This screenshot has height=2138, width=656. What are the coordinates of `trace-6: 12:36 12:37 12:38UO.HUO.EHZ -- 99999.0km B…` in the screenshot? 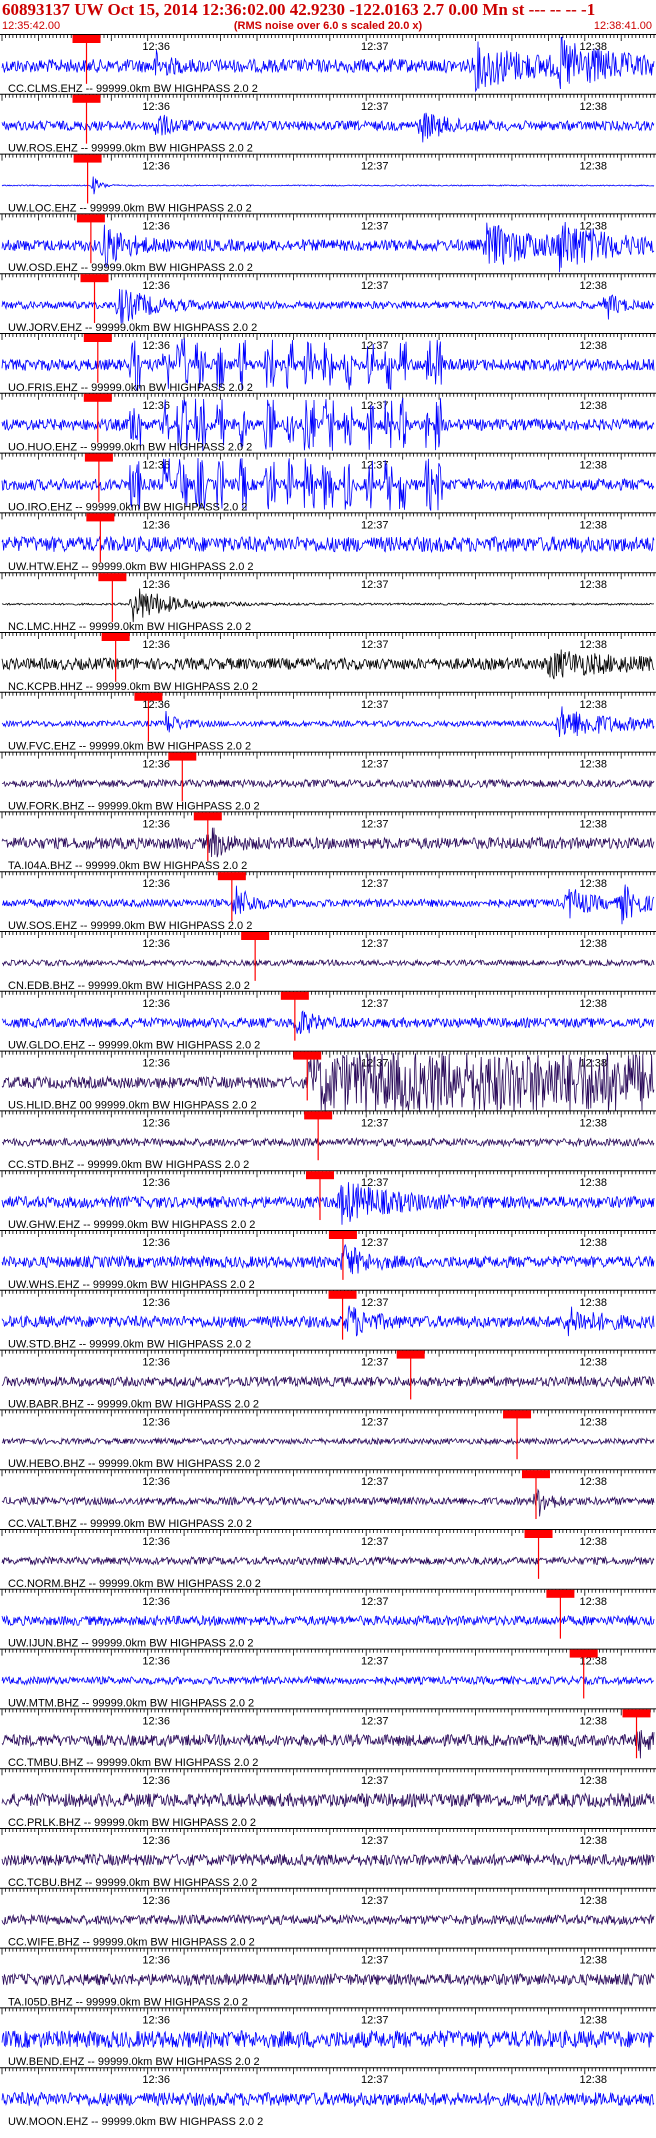 It's located at (328, 423).